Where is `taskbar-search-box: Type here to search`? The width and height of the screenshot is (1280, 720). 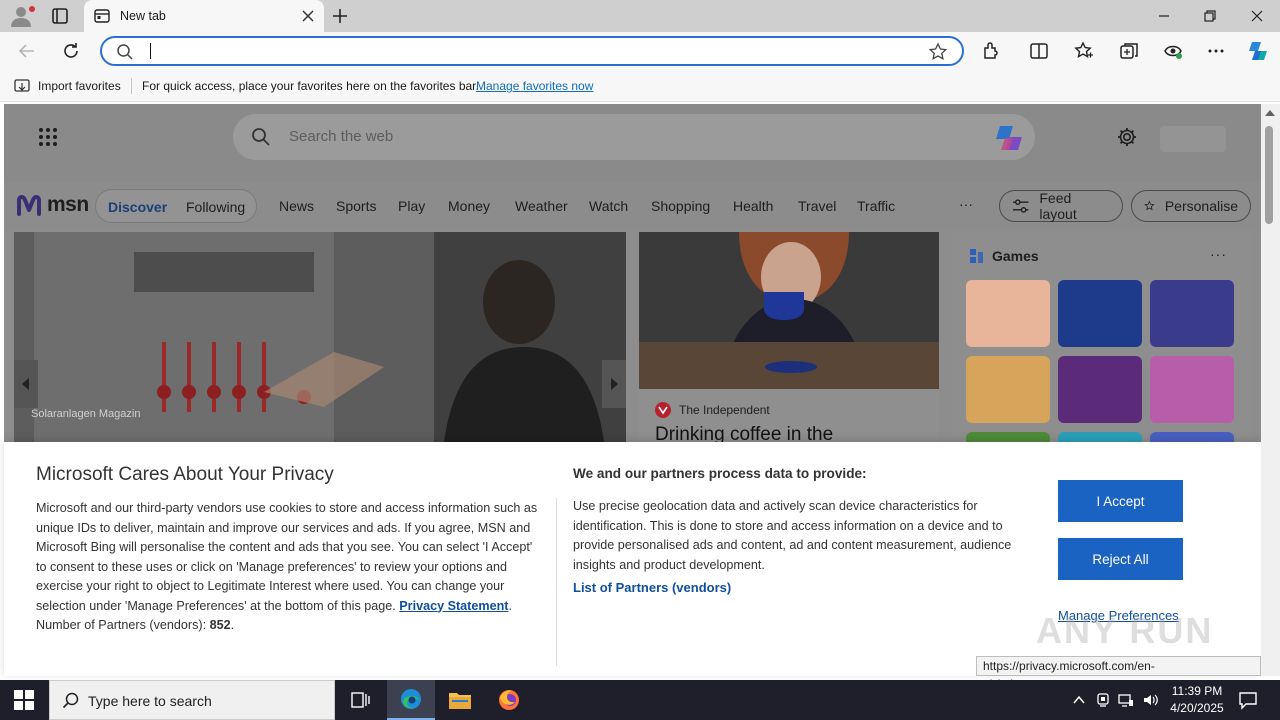
taskbar-search-box: Type here to search is located at coordinates (192, 700).